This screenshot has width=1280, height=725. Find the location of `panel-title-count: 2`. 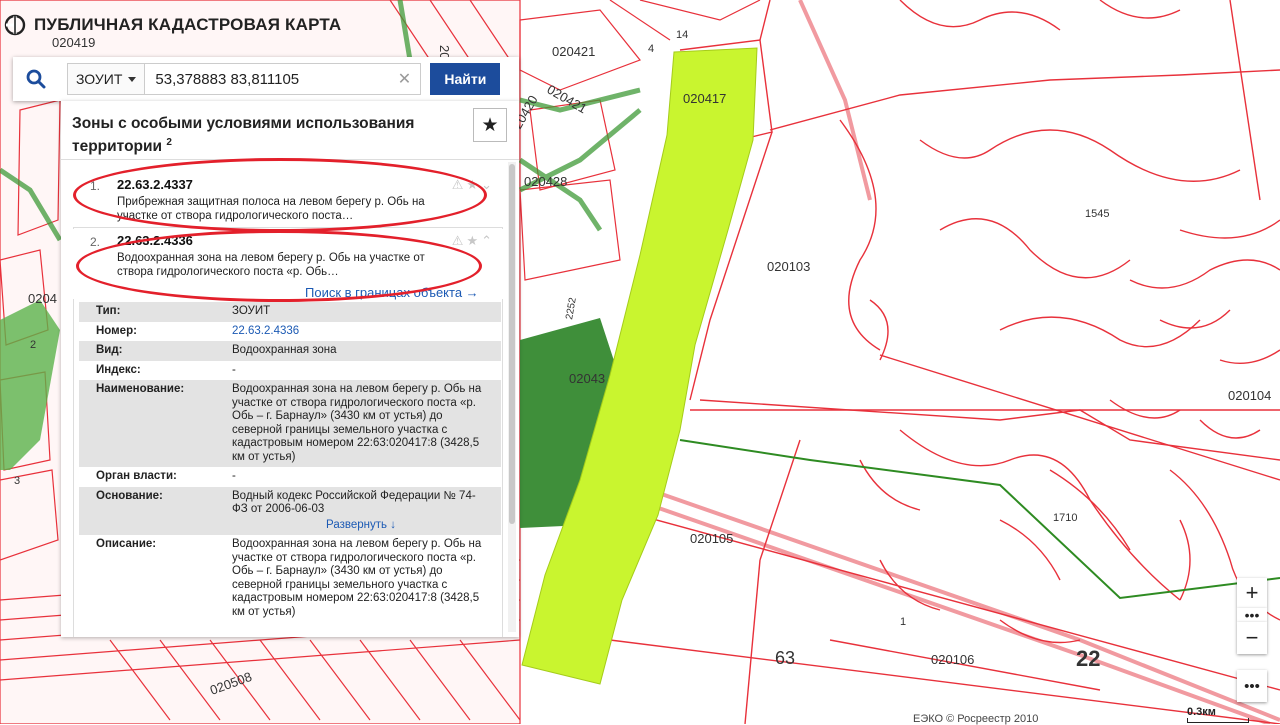

panel-title-count: 2 is located at coordinates (169, 142).